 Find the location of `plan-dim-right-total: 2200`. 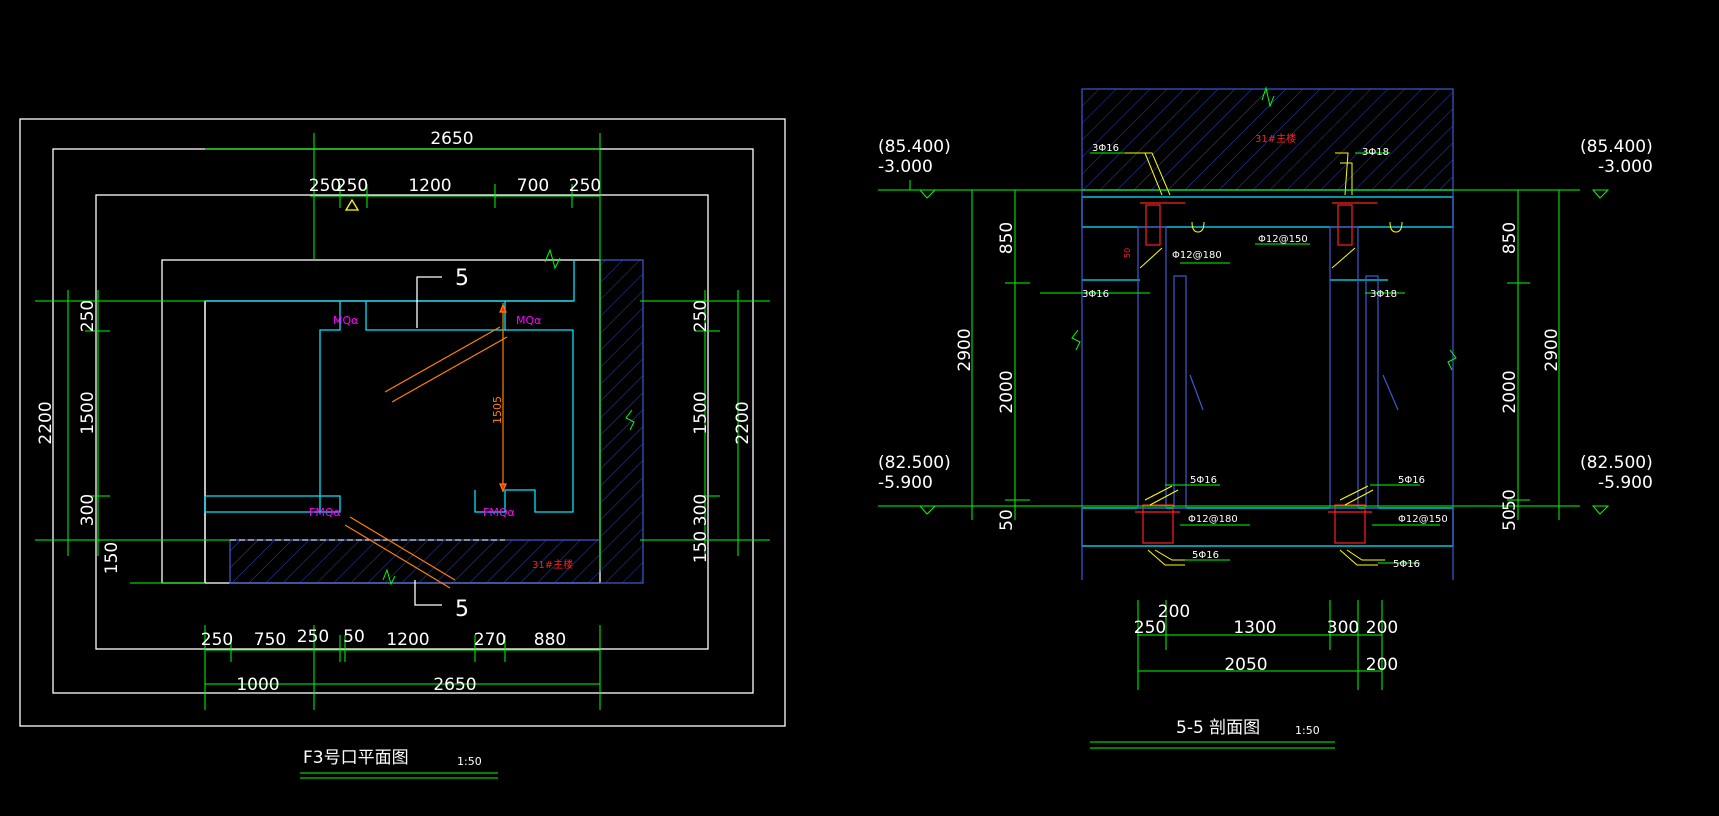

plan-dim-right-total: 2200 is located at coordinates (743, 422).